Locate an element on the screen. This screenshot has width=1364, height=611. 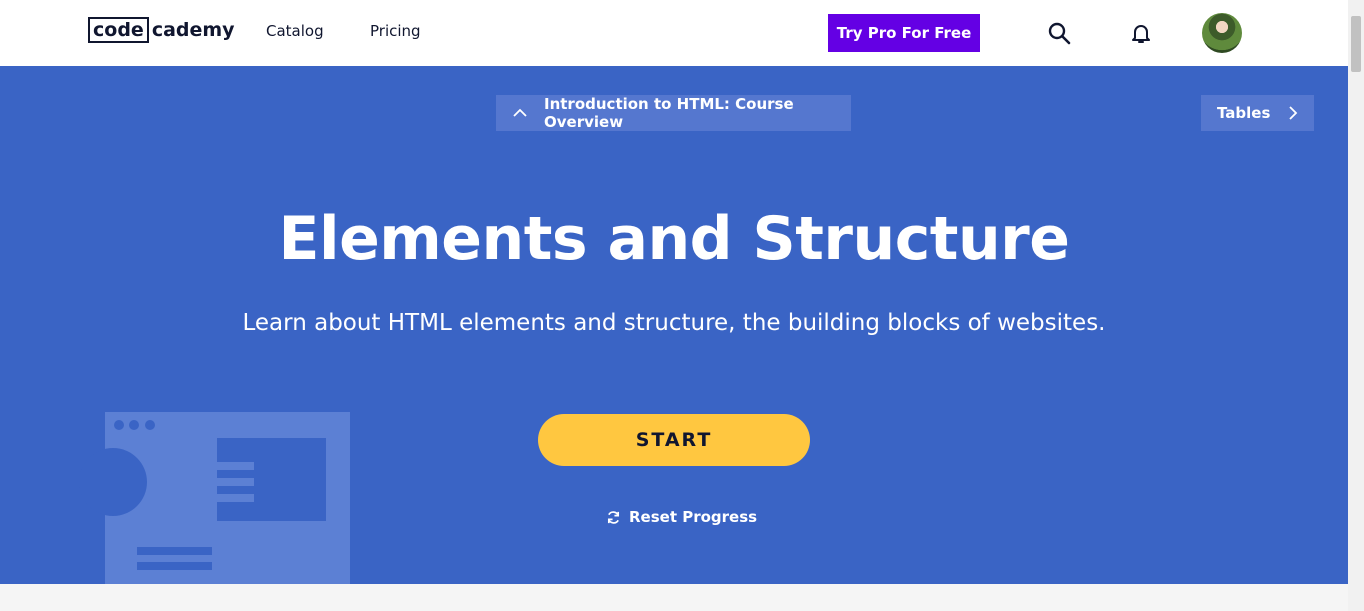
codecademy-logo: code cademy is located at coordinates (161, 30).